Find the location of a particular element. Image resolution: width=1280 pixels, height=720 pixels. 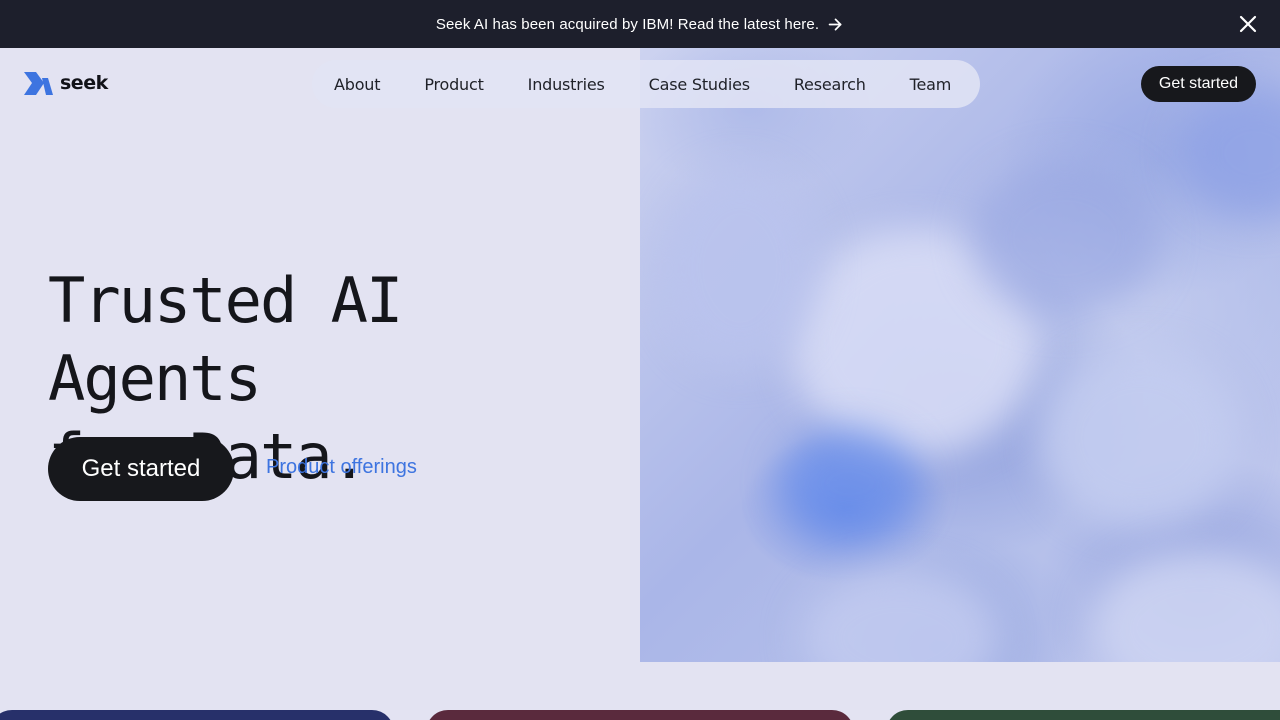

arrow-right-icon is located at coordinates (835, 24).